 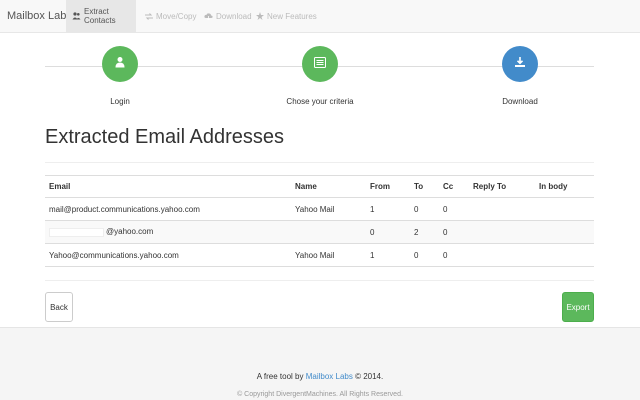 What do you see at coordinates (578, 307) in the screenshot?
I see `export-button: Export` at bounding box center [578, 307].